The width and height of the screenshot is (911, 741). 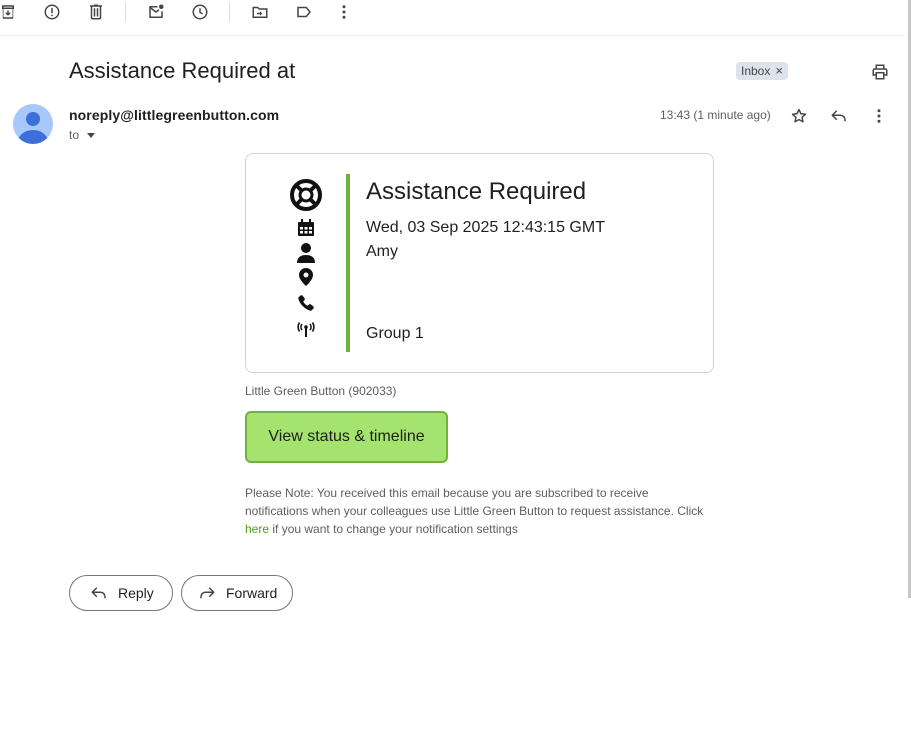 I want to click on email-timestamp: 13:43 (1 minute ago), so click(x=715, y=115).